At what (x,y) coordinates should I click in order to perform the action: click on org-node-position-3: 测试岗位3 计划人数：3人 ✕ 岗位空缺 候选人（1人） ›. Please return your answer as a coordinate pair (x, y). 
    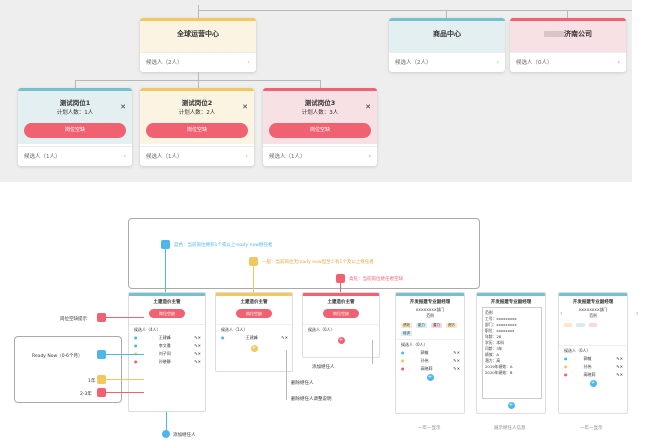
    Looking at the image, I should click on (320, 127).